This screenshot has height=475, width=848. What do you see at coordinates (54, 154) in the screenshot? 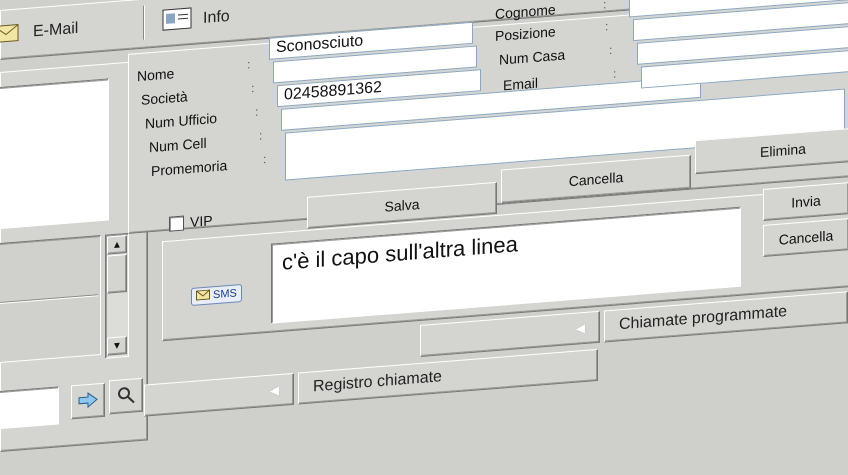
I see `preview-box` at bounding box center [54, 154].